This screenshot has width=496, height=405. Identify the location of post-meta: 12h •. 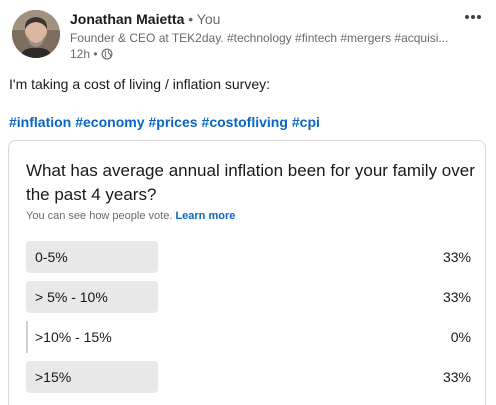
(91, 54).